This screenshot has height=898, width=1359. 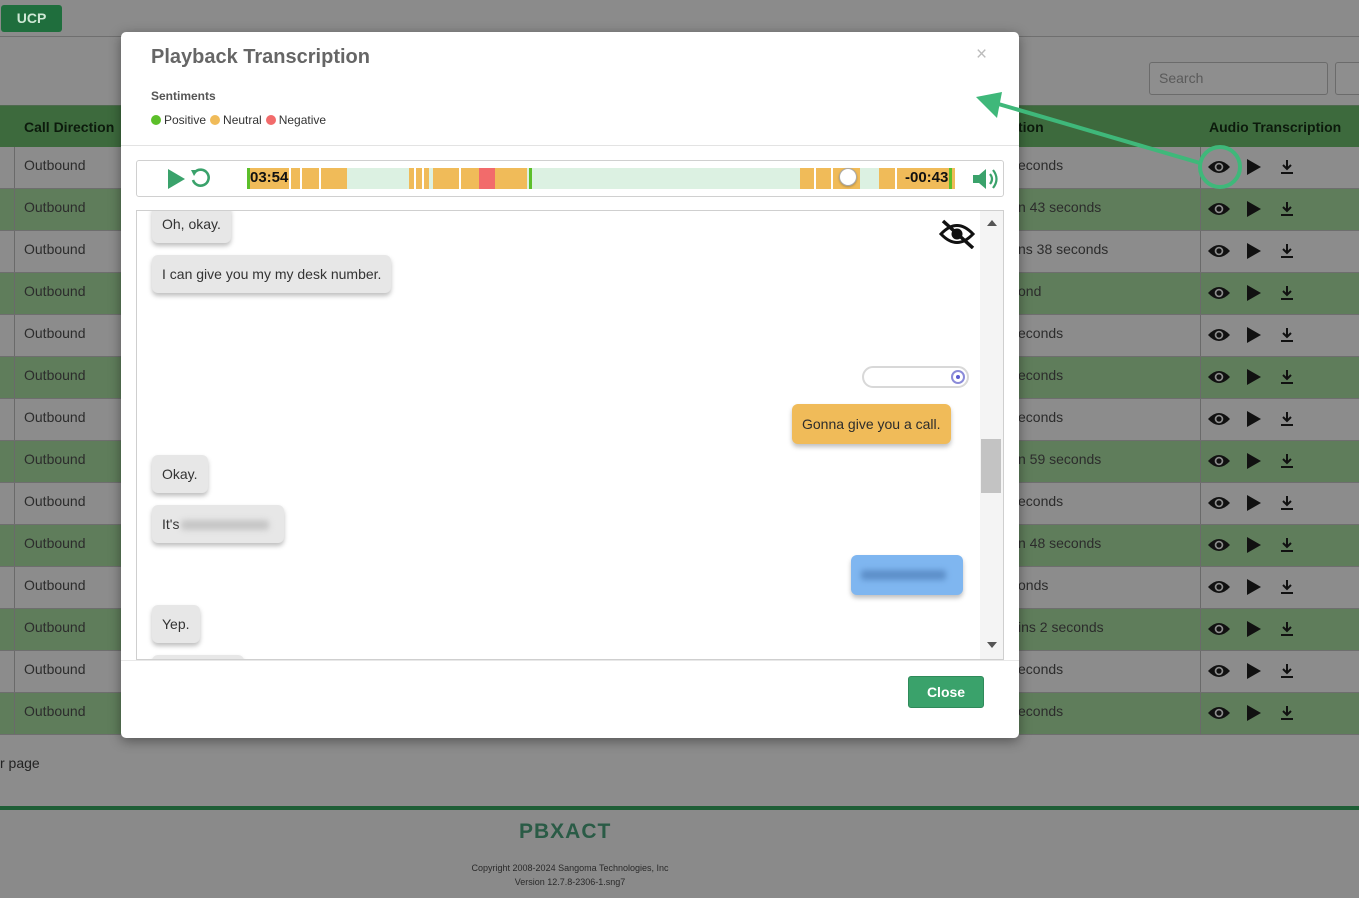 I want to click on legend-positive: Positive, so click(x=178, y=120).